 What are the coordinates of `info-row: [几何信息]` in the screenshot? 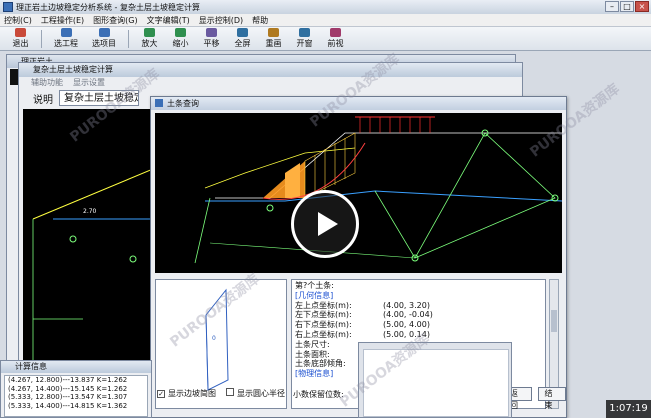 It's located at (314, 295).